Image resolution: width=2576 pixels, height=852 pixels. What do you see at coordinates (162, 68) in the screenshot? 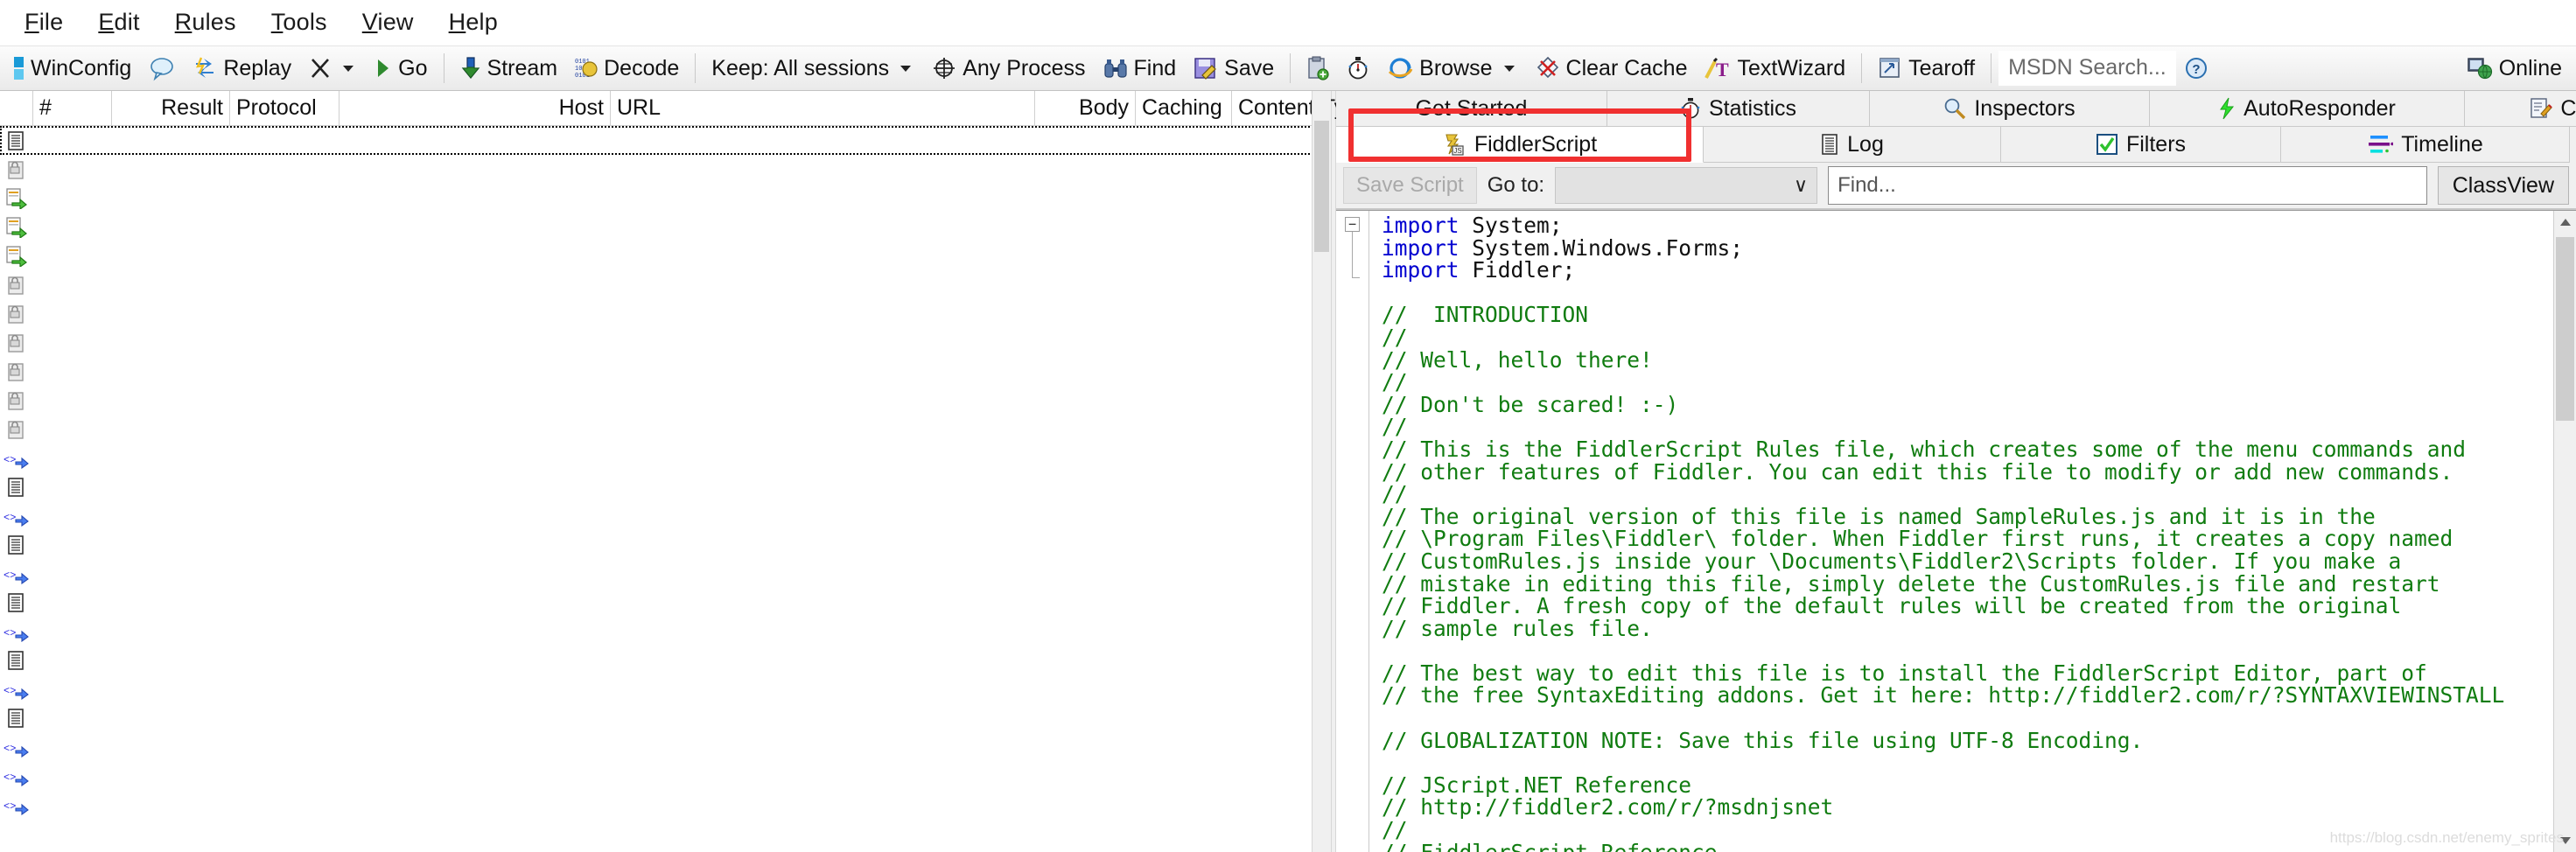
I see `comment-button` at bounding box center [162, 68].